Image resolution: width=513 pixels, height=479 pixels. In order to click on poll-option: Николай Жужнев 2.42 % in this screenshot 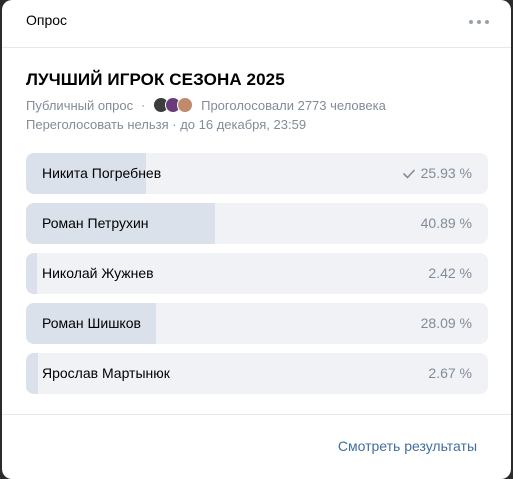, I will do `click(257, 273)`.